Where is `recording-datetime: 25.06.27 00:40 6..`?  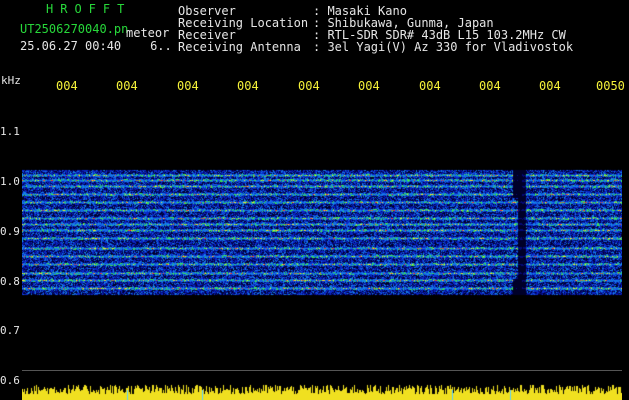
recording-datetime: 25.06.27 00:40 6.. is located at coordinates (96, 46).